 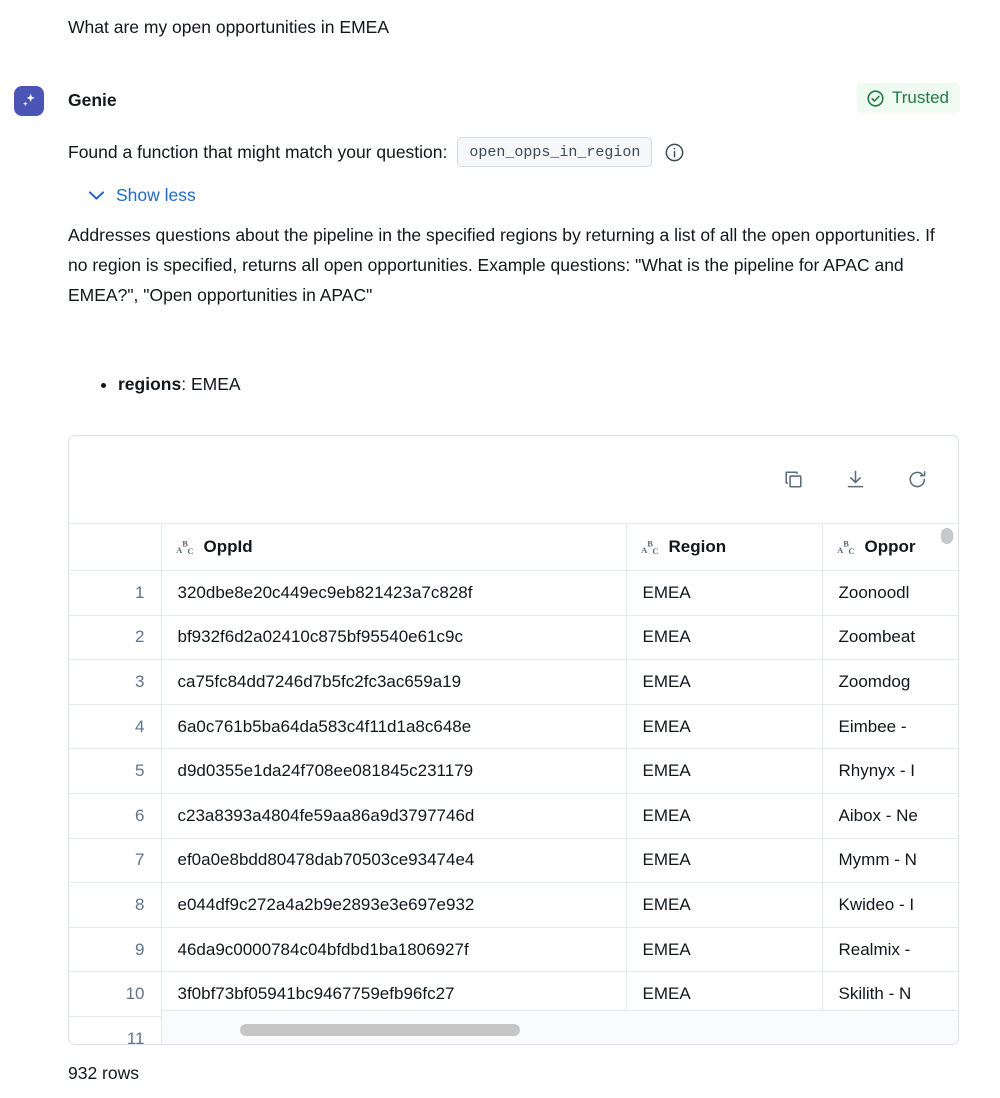 I want to click on column-header-opportunity: A B C Oppor, so click(x=890, y=547).